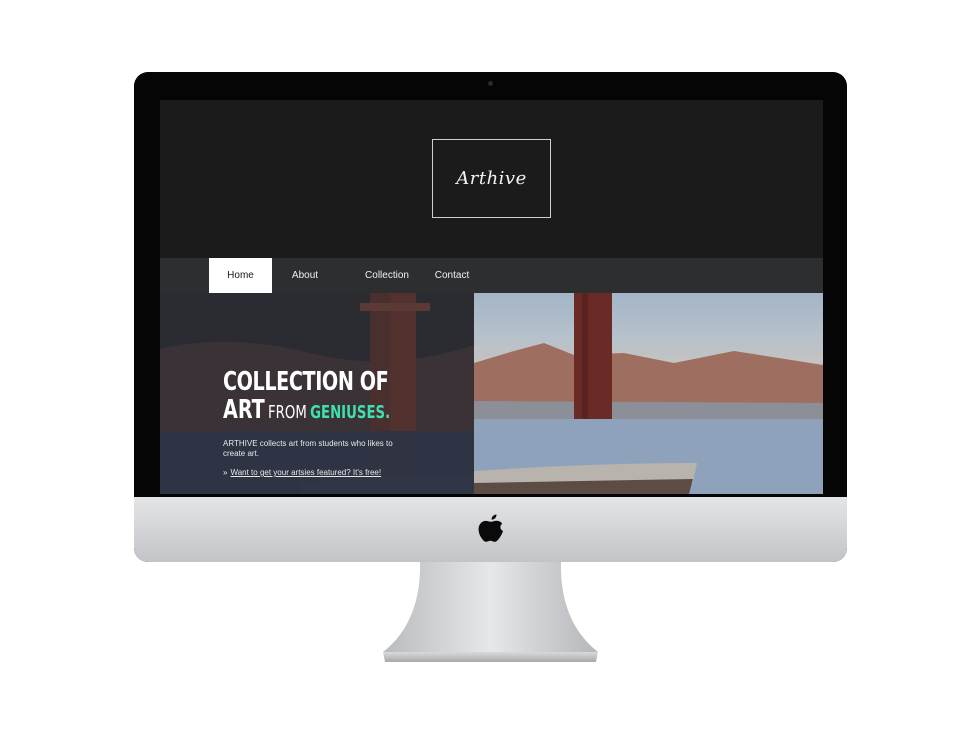  Describe the element at coordinates (287, 412) in the screenshot. I see `headline-from: FROM` at that location.